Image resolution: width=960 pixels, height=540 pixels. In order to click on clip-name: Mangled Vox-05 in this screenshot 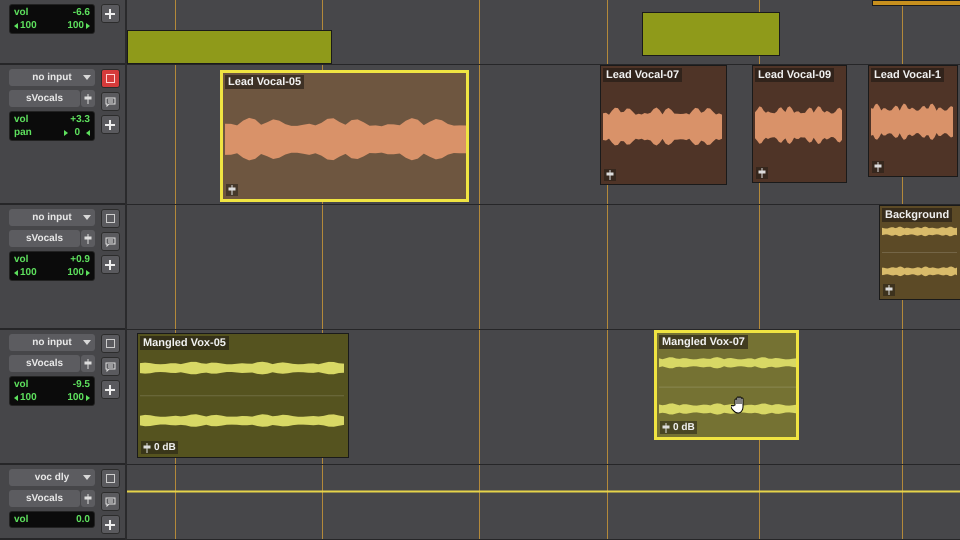, I will do `click(184, 343)`.